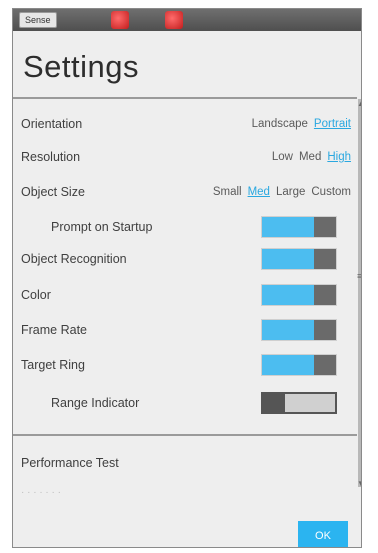 The width and height of the screenshot is (378, 553). Describe the element at coordinates (299, 295) in the screenshot. I see `color-toggle` at that location.